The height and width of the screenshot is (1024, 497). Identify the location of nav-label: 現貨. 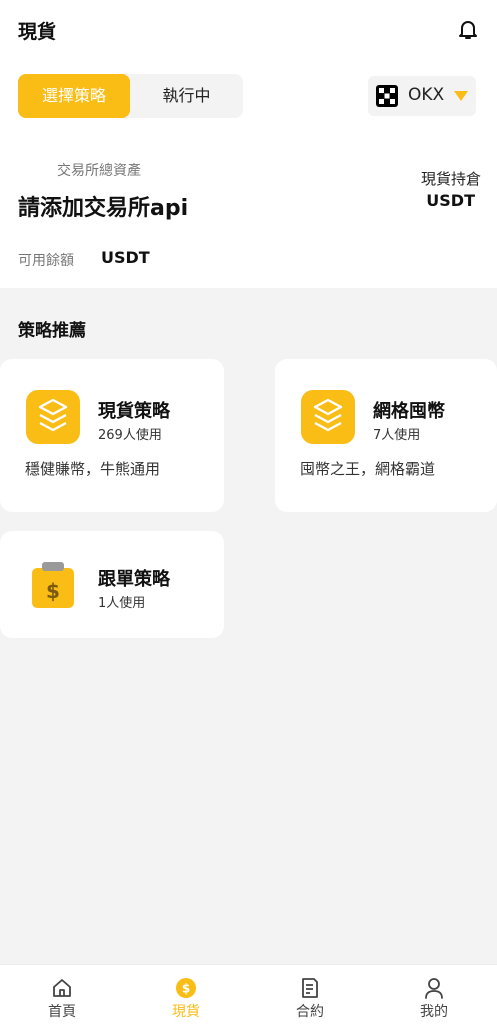
(186, 1012).